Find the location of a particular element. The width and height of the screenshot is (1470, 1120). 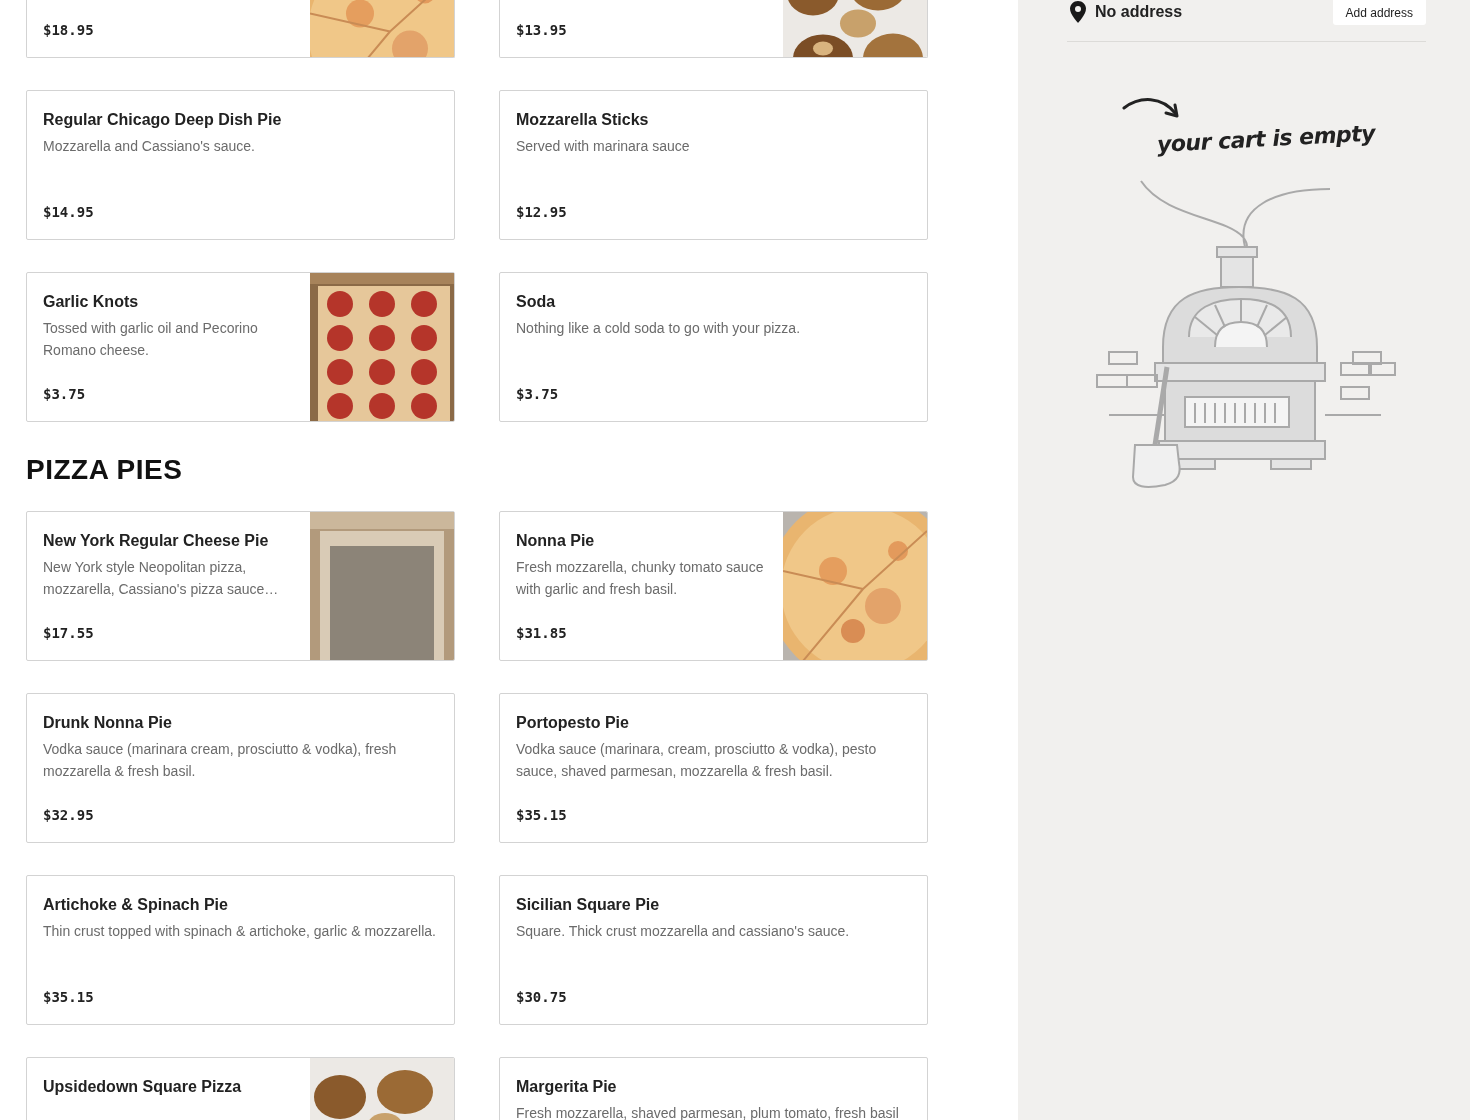

menu-item-card: Portopesto Pie Vodka sauce (marinara, cream, prosciutto & vodka), pesto sauce, shaved parmesan, mozzarella & fresh basil. $35.15 is located at coordinates (713, 768).